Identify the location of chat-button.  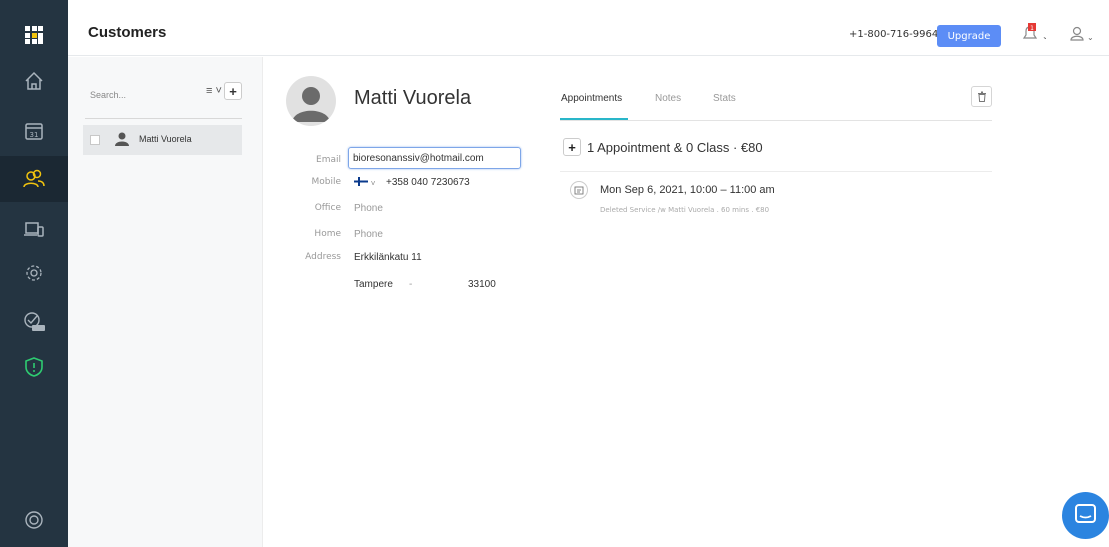
(1085, 515).